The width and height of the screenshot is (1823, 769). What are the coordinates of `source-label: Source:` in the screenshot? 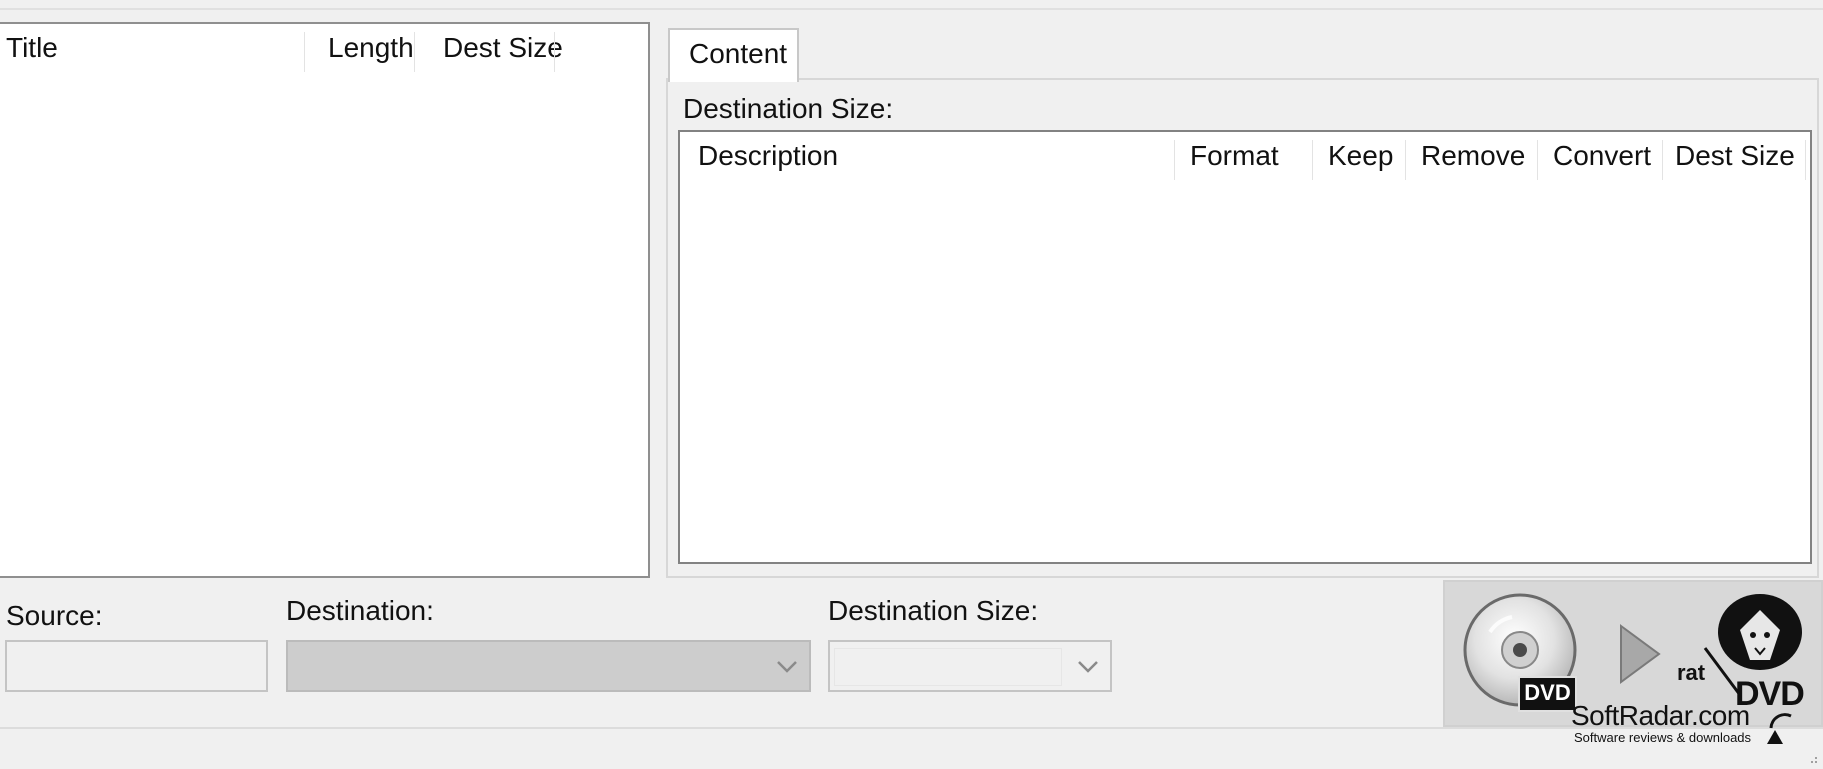 It's located at (54, 615).